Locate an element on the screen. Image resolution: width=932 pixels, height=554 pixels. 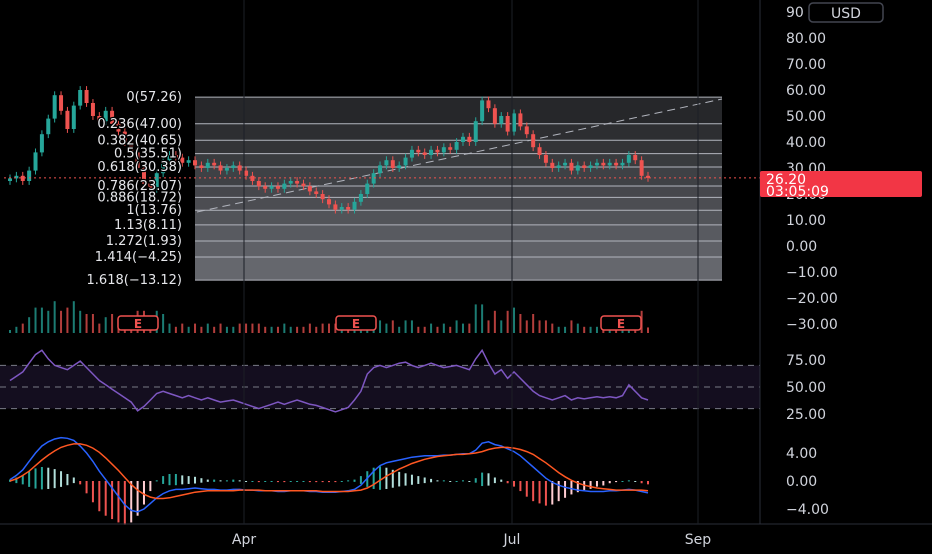
earnings-marker-label: E is located at coordinates (356, 324).